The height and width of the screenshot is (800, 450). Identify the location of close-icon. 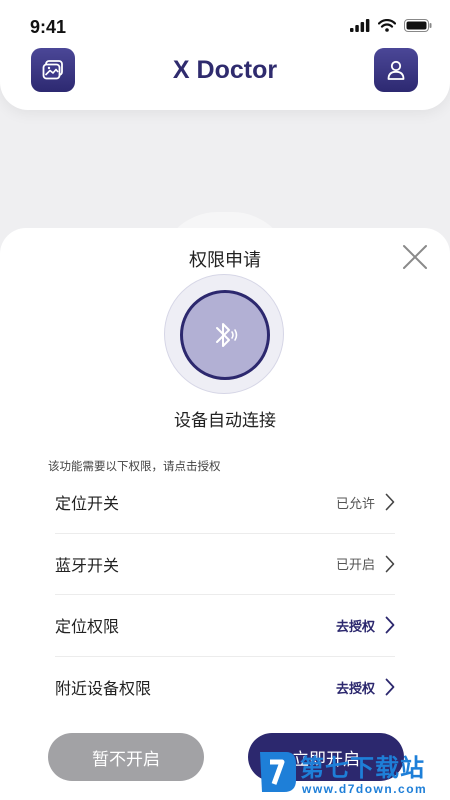
(415, 257).